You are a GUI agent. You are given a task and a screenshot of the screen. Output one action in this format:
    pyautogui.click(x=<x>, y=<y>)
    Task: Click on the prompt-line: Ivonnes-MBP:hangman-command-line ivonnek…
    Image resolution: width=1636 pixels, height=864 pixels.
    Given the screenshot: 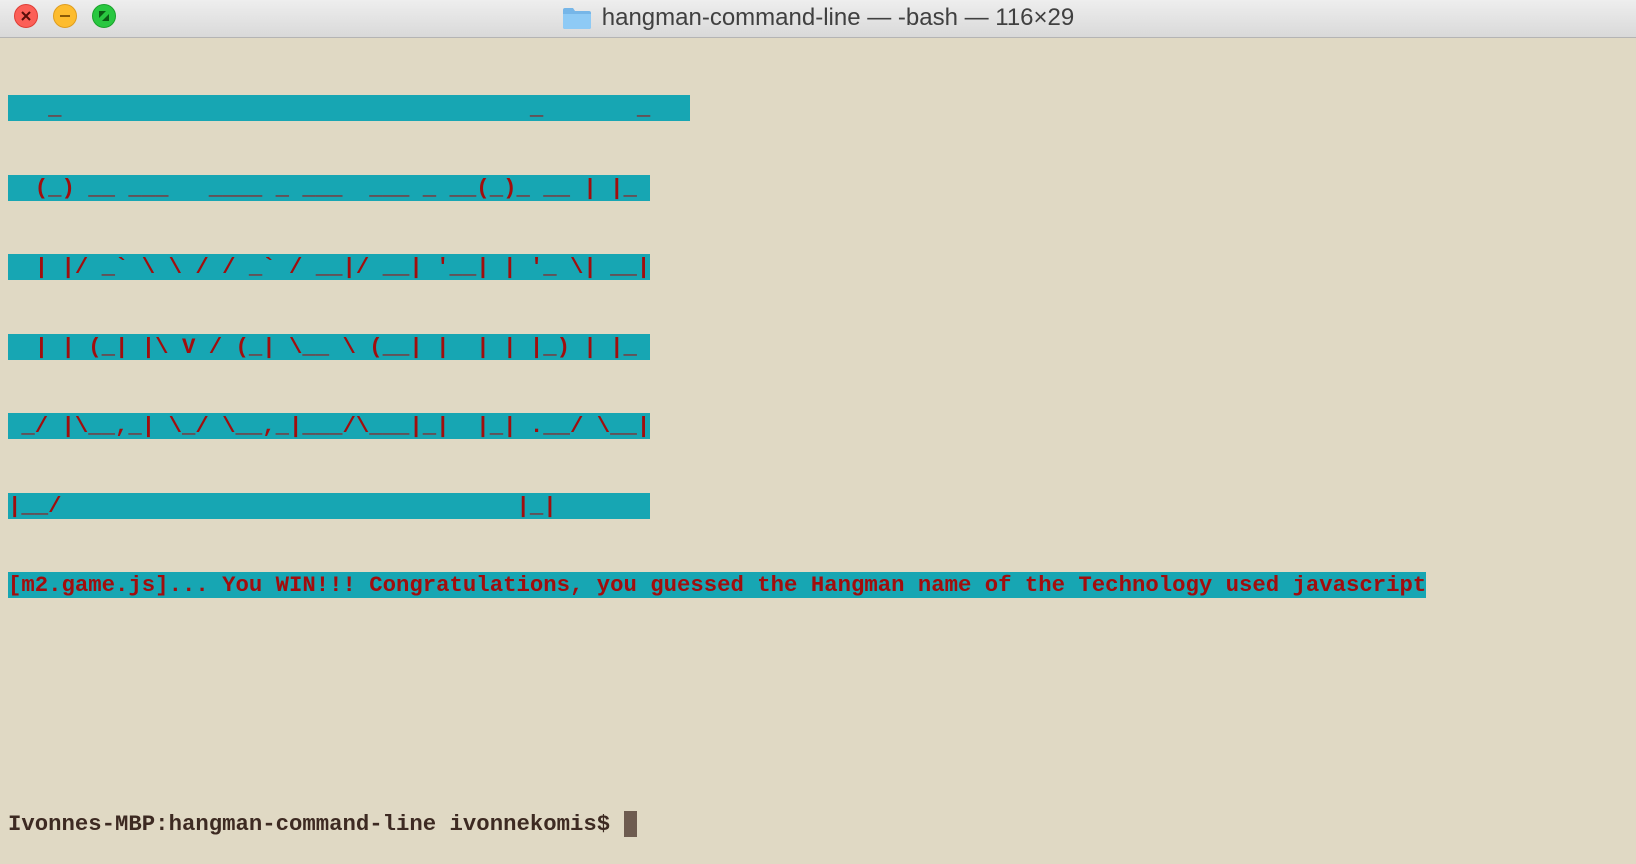 What is the action you would take?
    pyautogui.click(x=717, y=824)
    